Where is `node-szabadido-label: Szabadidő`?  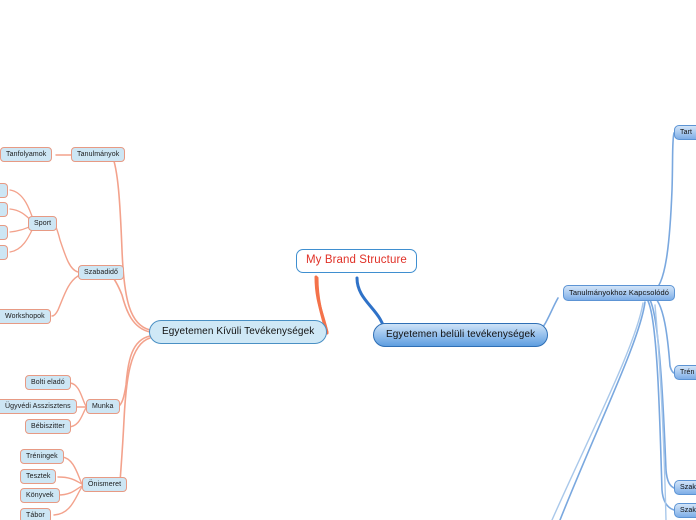
node-szabadido-label: Szabadidő is located at coordinates (101, 272).